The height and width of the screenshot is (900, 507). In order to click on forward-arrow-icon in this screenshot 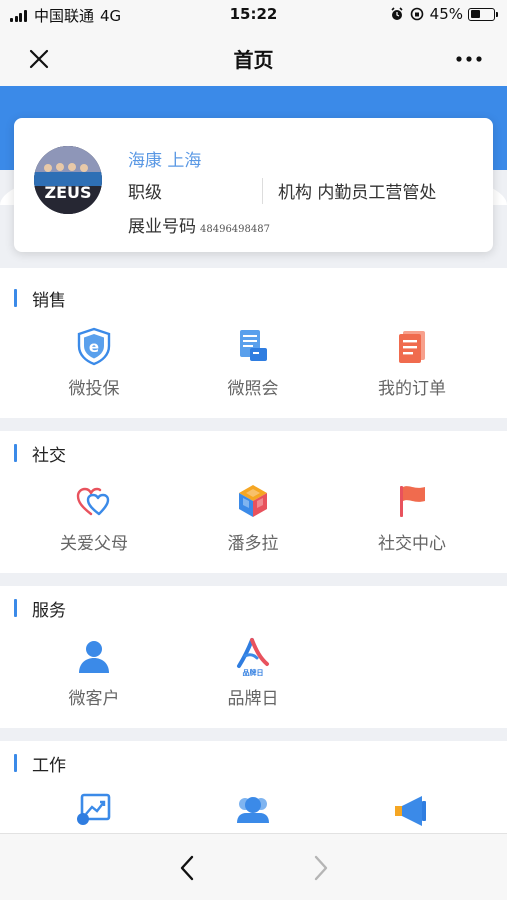, I will do `click(320, 868)`.